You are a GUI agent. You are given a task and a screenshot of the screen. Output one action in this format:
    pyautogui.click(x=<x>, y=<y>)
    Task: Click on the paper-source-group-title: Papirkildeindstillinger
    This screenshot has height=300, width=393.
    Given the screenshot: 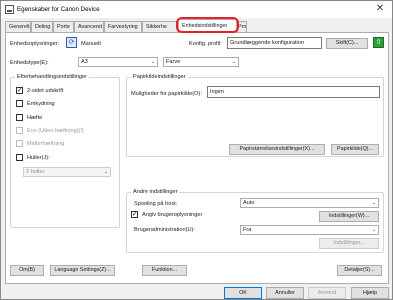 What is the action you would take?
    pyautogui.click(x=159, y=77)
    